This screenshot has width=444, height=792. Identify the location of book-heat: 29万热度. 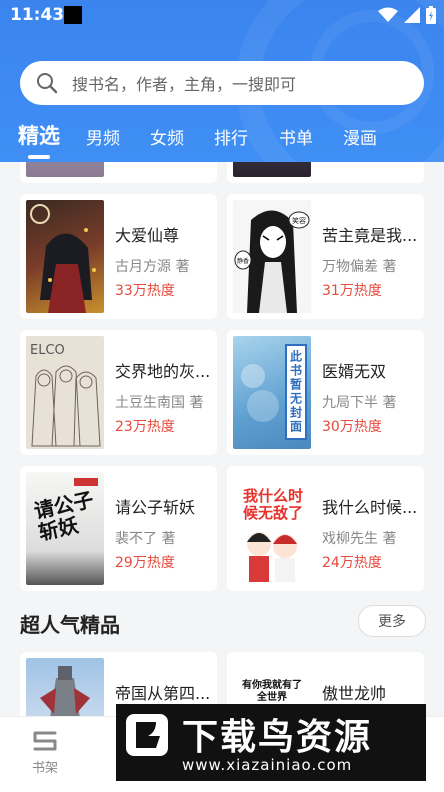
(145, 563).